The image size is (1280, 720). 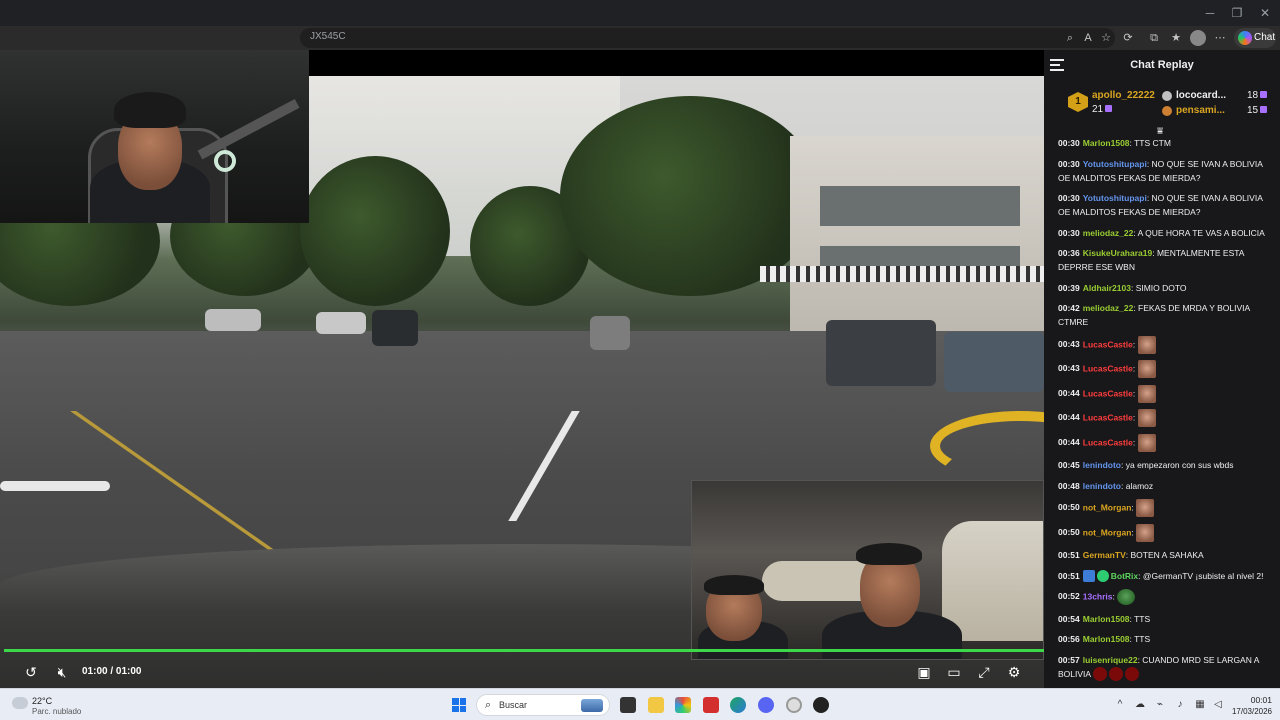 I want to click on message-username: KisukeUrahara19, so click(x=1117, y=253).